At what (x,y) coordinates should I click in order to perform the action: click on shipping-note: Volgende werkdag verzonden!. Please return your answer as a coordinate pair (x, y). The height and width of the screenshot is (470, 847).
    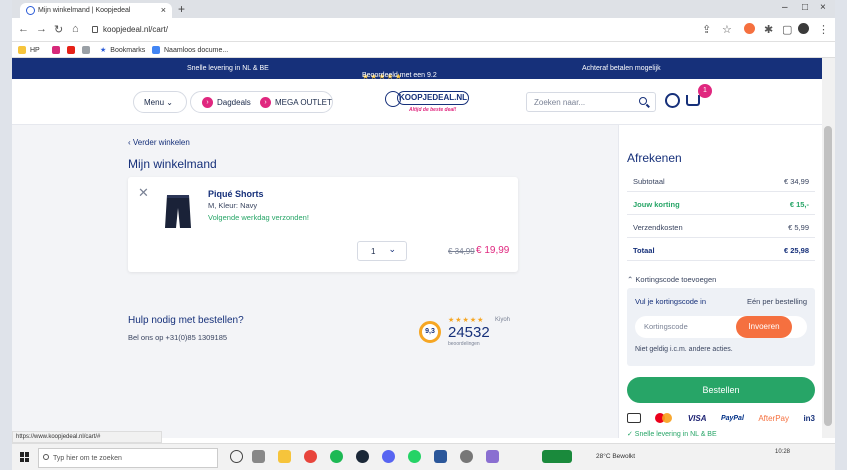
    Looking at the image, I should click on (258, 217).